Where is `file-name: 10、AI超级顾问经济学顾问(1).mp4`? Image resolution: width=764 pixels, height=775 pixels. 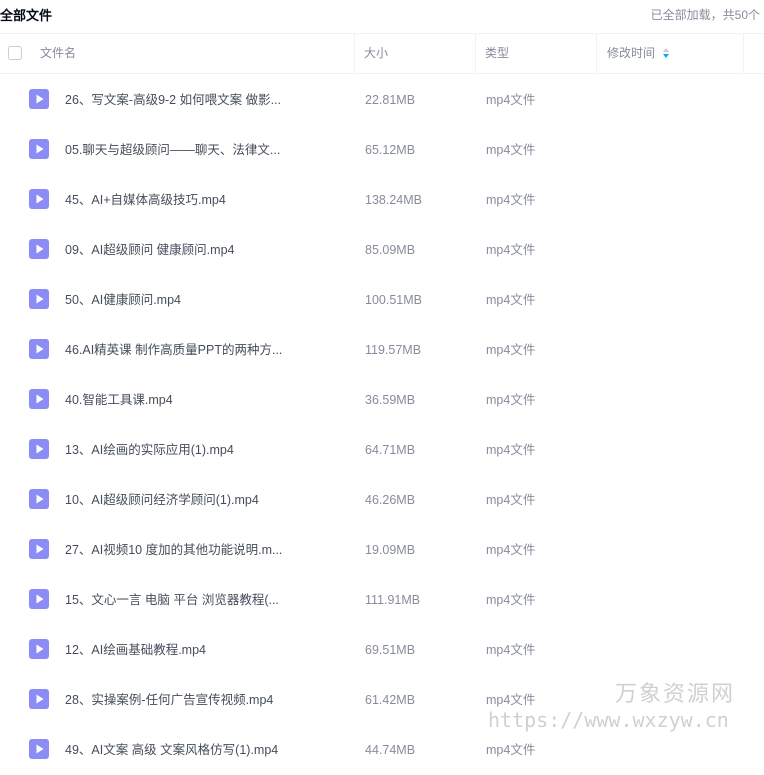 file-name: 10、AI超级顾问经济学顾问(1).mp4 is located at coordinates (162, 500).